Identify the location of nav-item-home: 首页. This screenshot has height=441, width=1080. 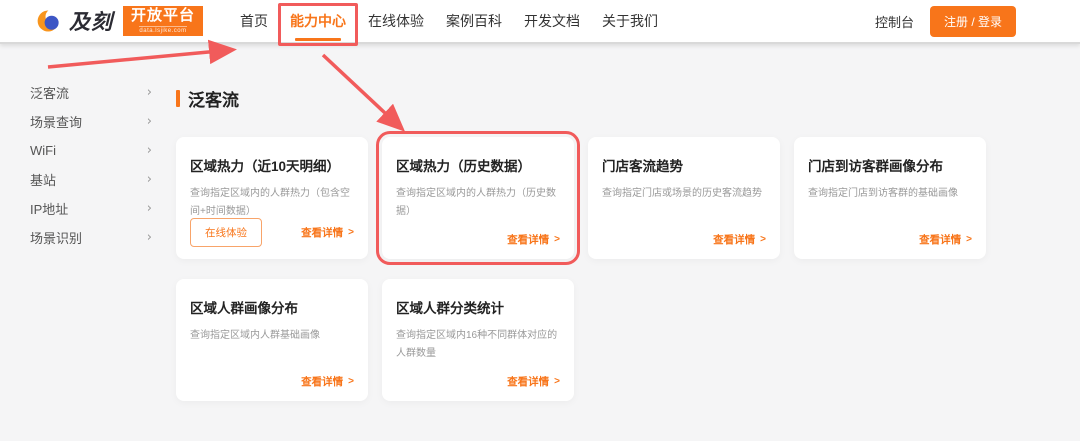
(254, 21).